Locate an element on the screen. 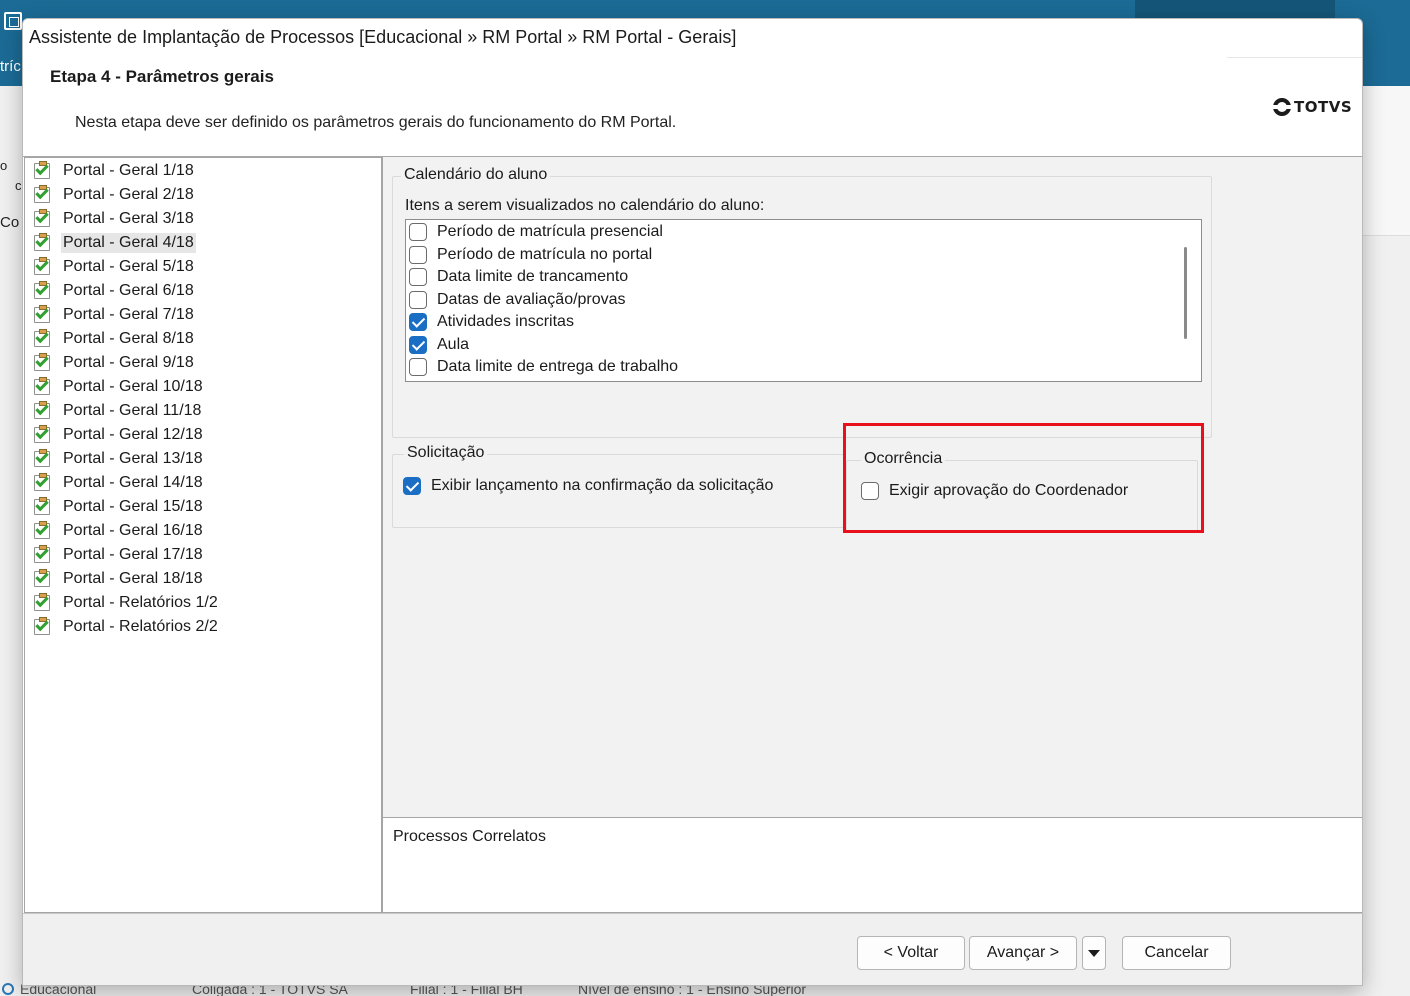 This screenshot has width=1410, height=996. background-text-fragment: tríc is located at coordinates (10, 66).